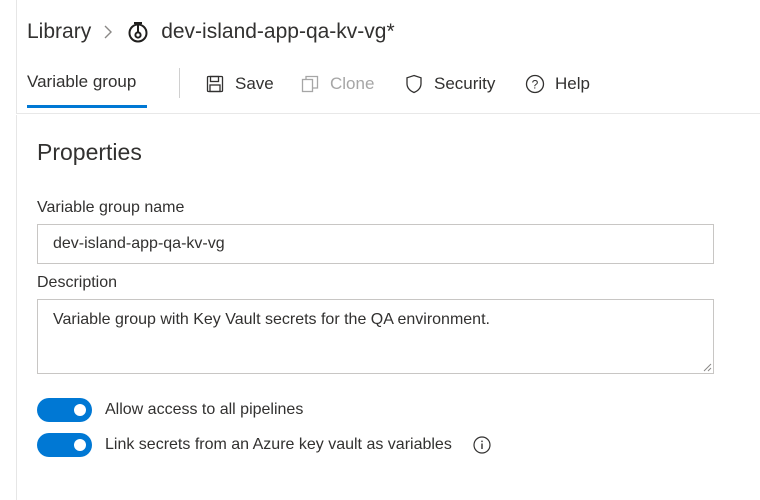 The image size is (760, 500). I want to click on allow-access-toggle-row: Allow access to all pipelines, so click(170, 410).